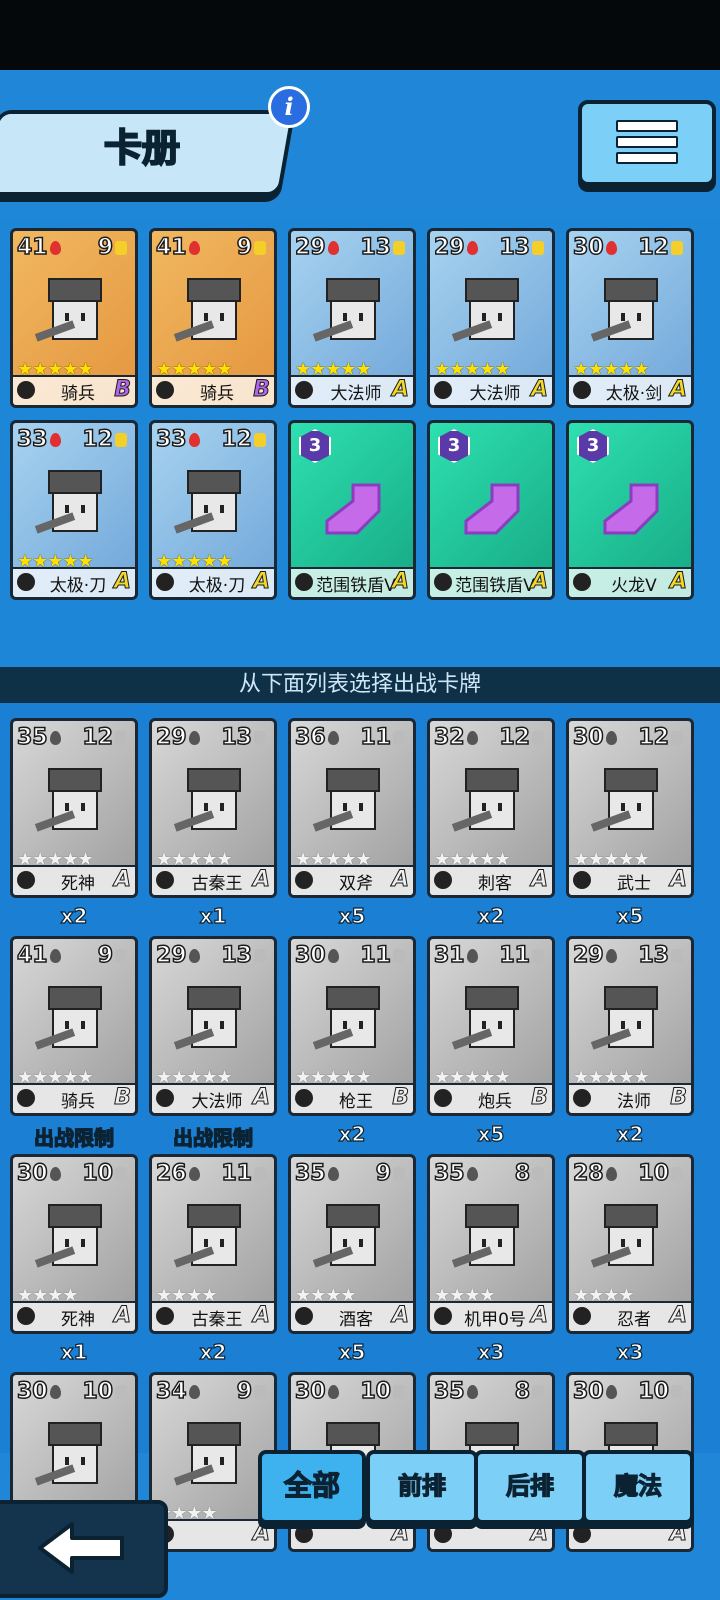  I want to click on collection-card: 35 9 ★★★★ 酒客 A, so click(352, 1244).